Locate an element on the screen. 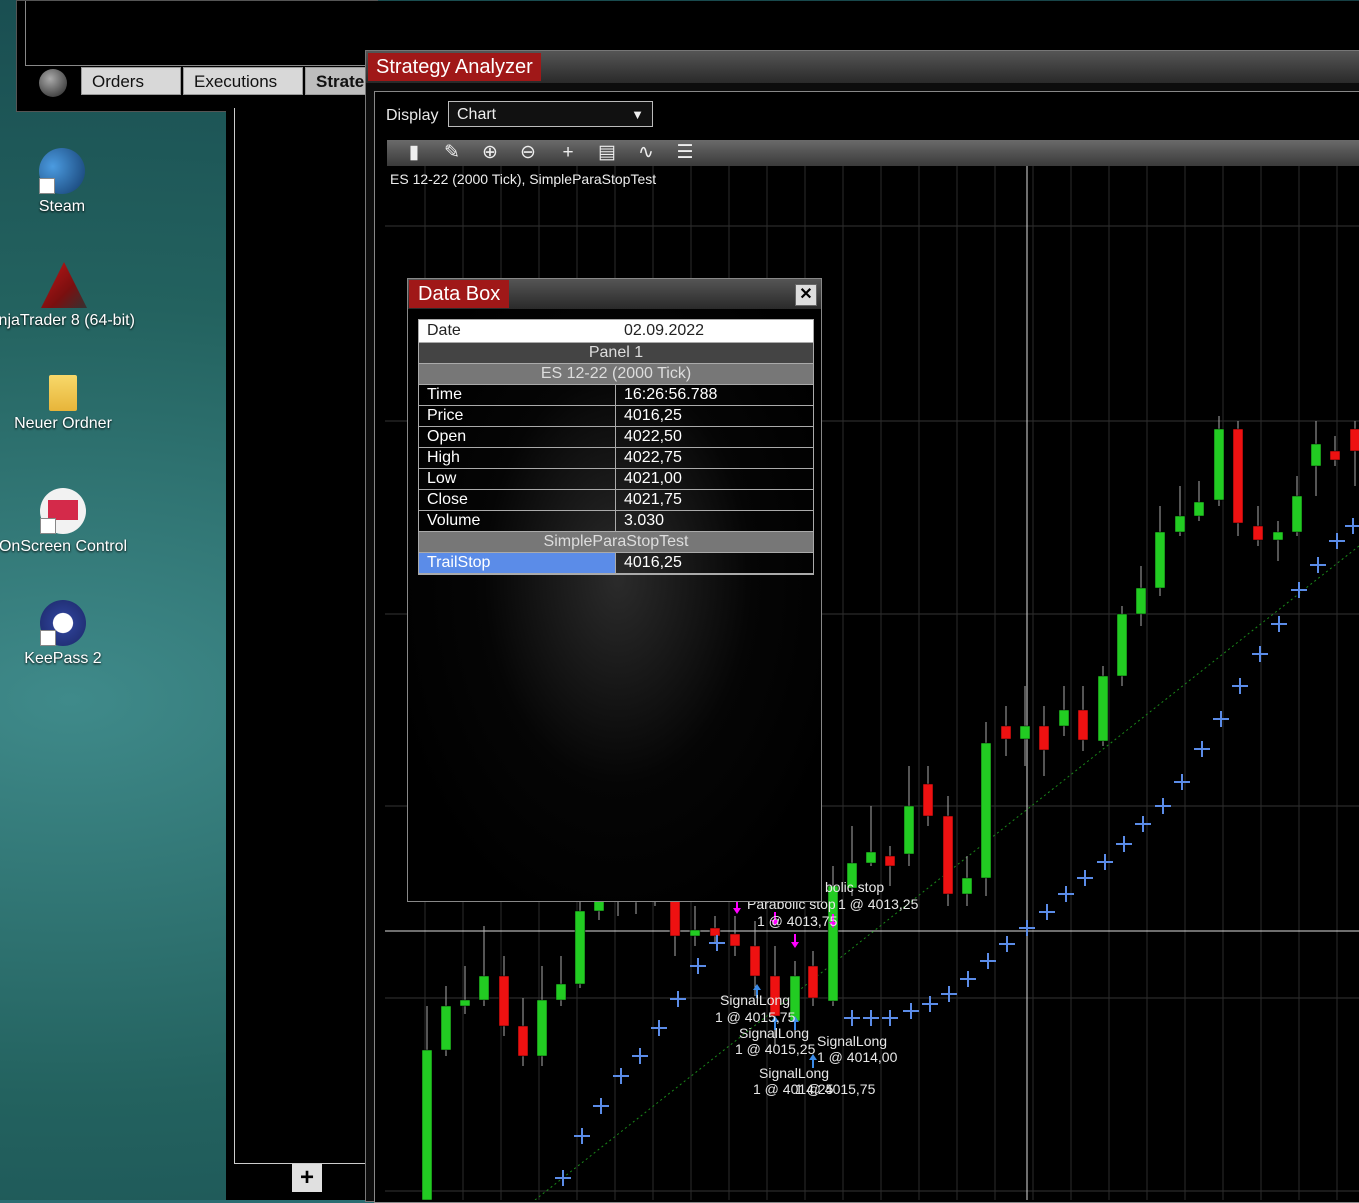  instrument-header: ES 12-22 (2000 Tick) is located at coordinates (616, 374).